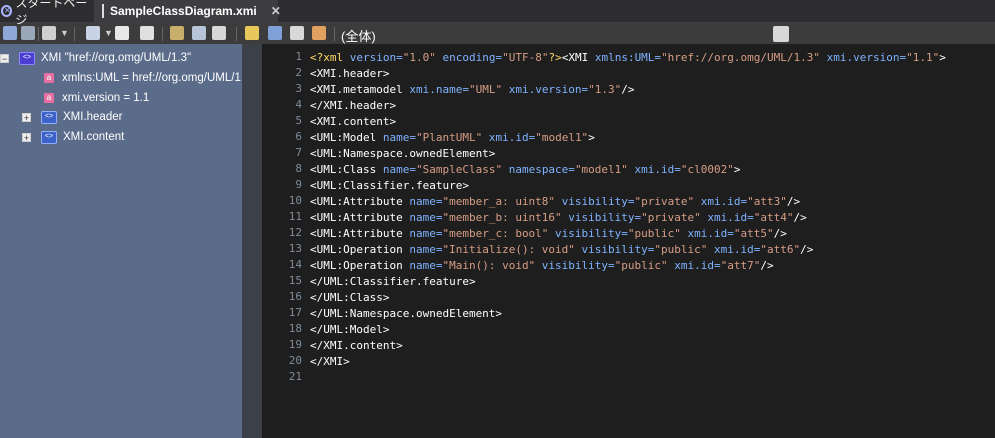  What do you see at coordinates (177, 33) in the screenshot?
I see `find-icon` at bounding box center [177, 33].